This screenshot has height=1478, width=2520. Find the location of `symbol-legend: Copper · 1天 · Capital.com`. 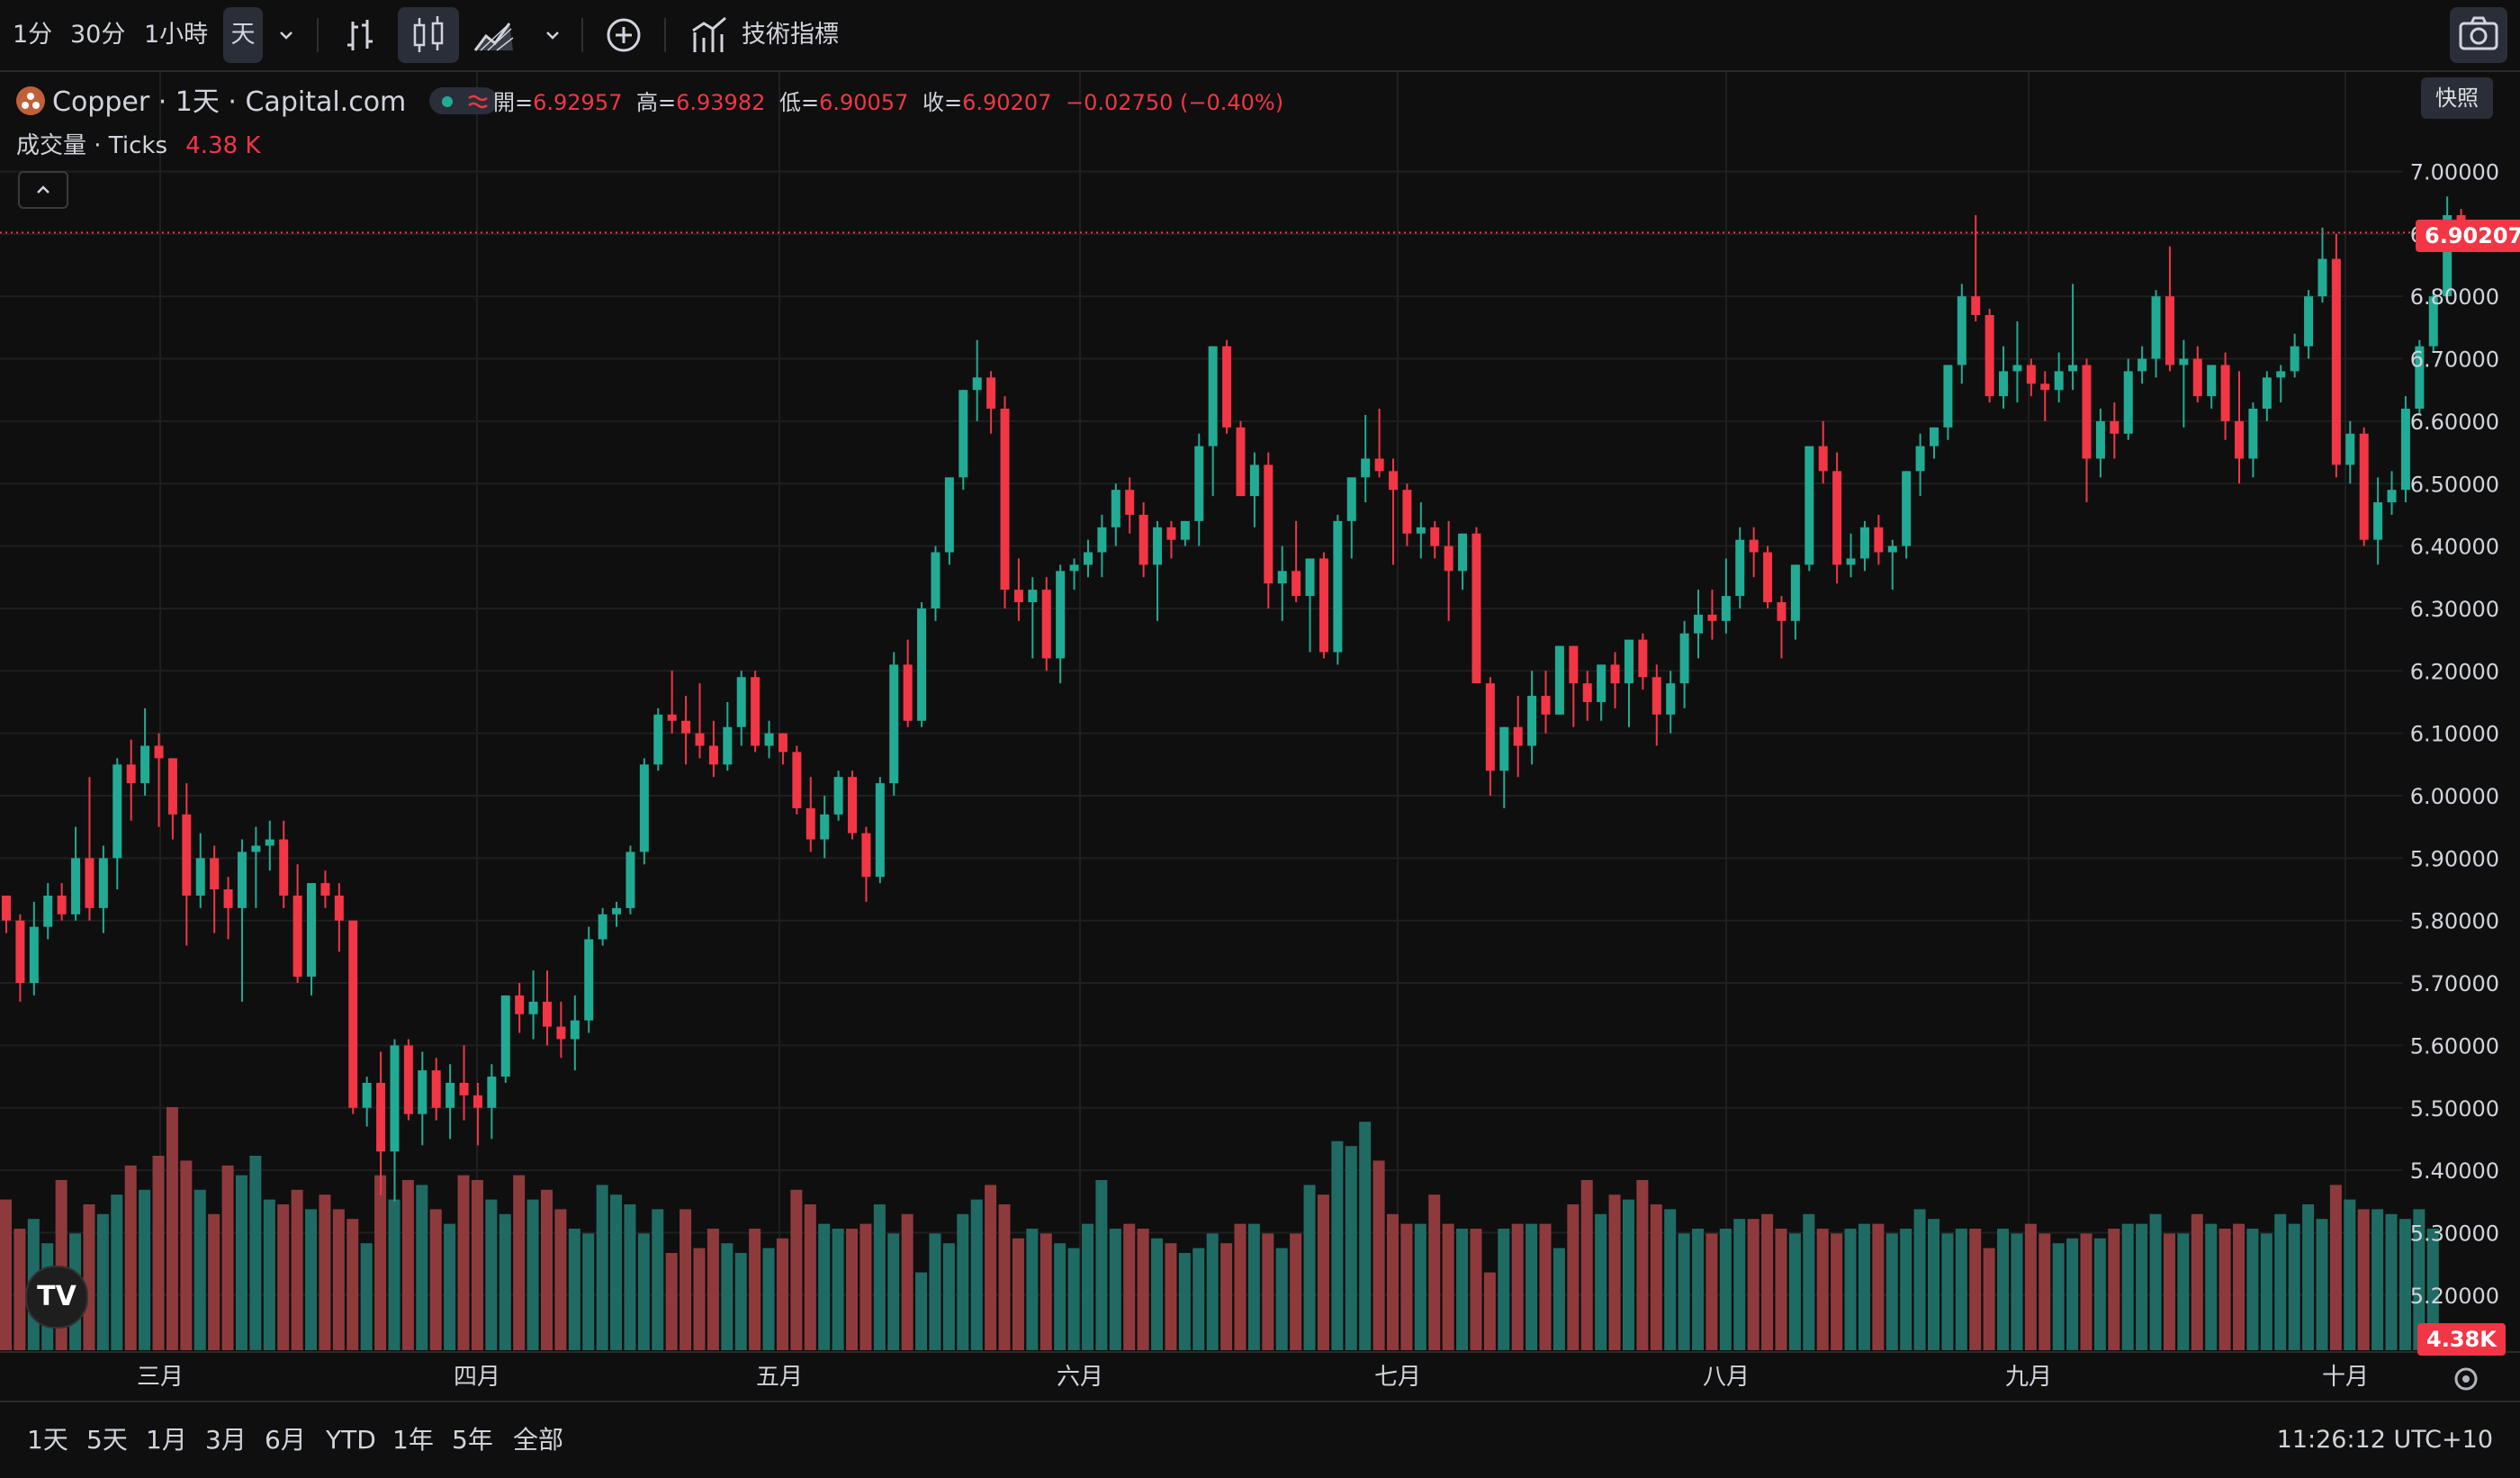

symbol-legend: Copper · 1天 · Capital.com is located at coordinates (257, 102).